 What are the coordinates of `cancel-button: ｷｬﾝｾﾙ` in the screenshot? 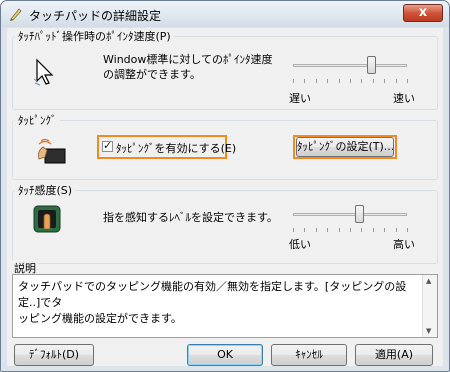 It's located at (309, 355).